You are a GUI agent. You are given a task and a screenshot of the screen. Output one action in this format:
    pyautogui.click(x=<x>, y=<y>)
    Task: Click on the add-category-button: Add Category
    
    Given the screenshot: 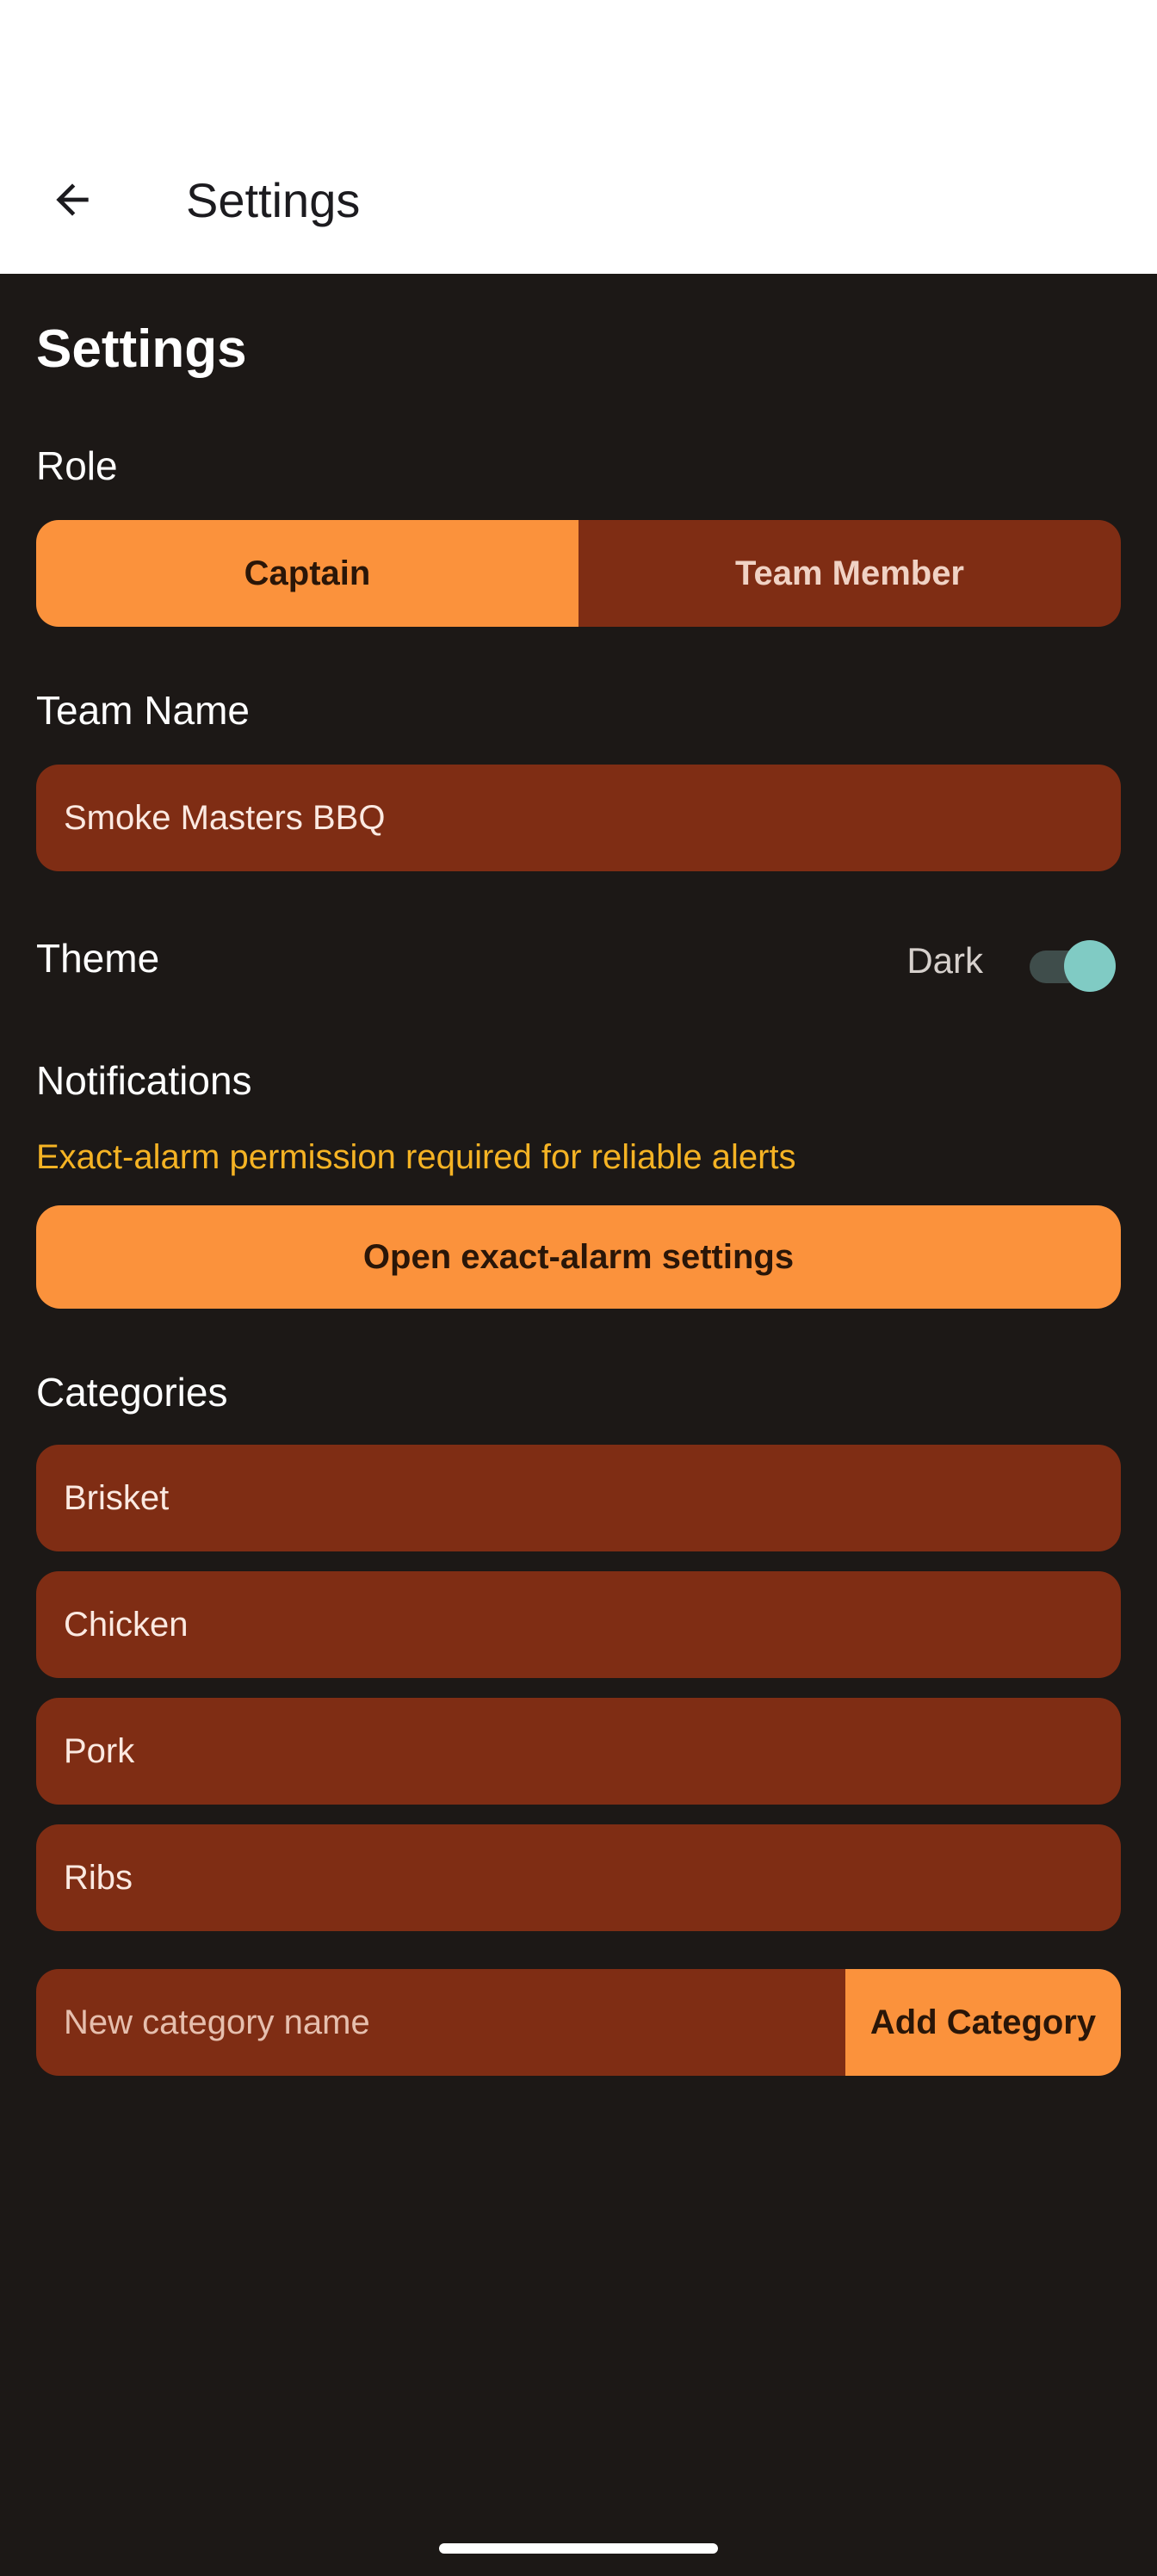 What is the action you would take?
    pyautogui.click(x=983, y=2023)
    